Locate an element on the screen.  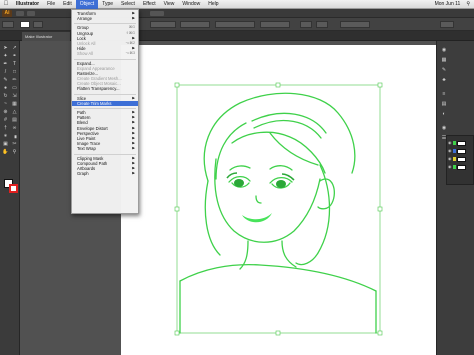
menu-item-arrange: Arrange ▶ is located at coordinates (105, 18).